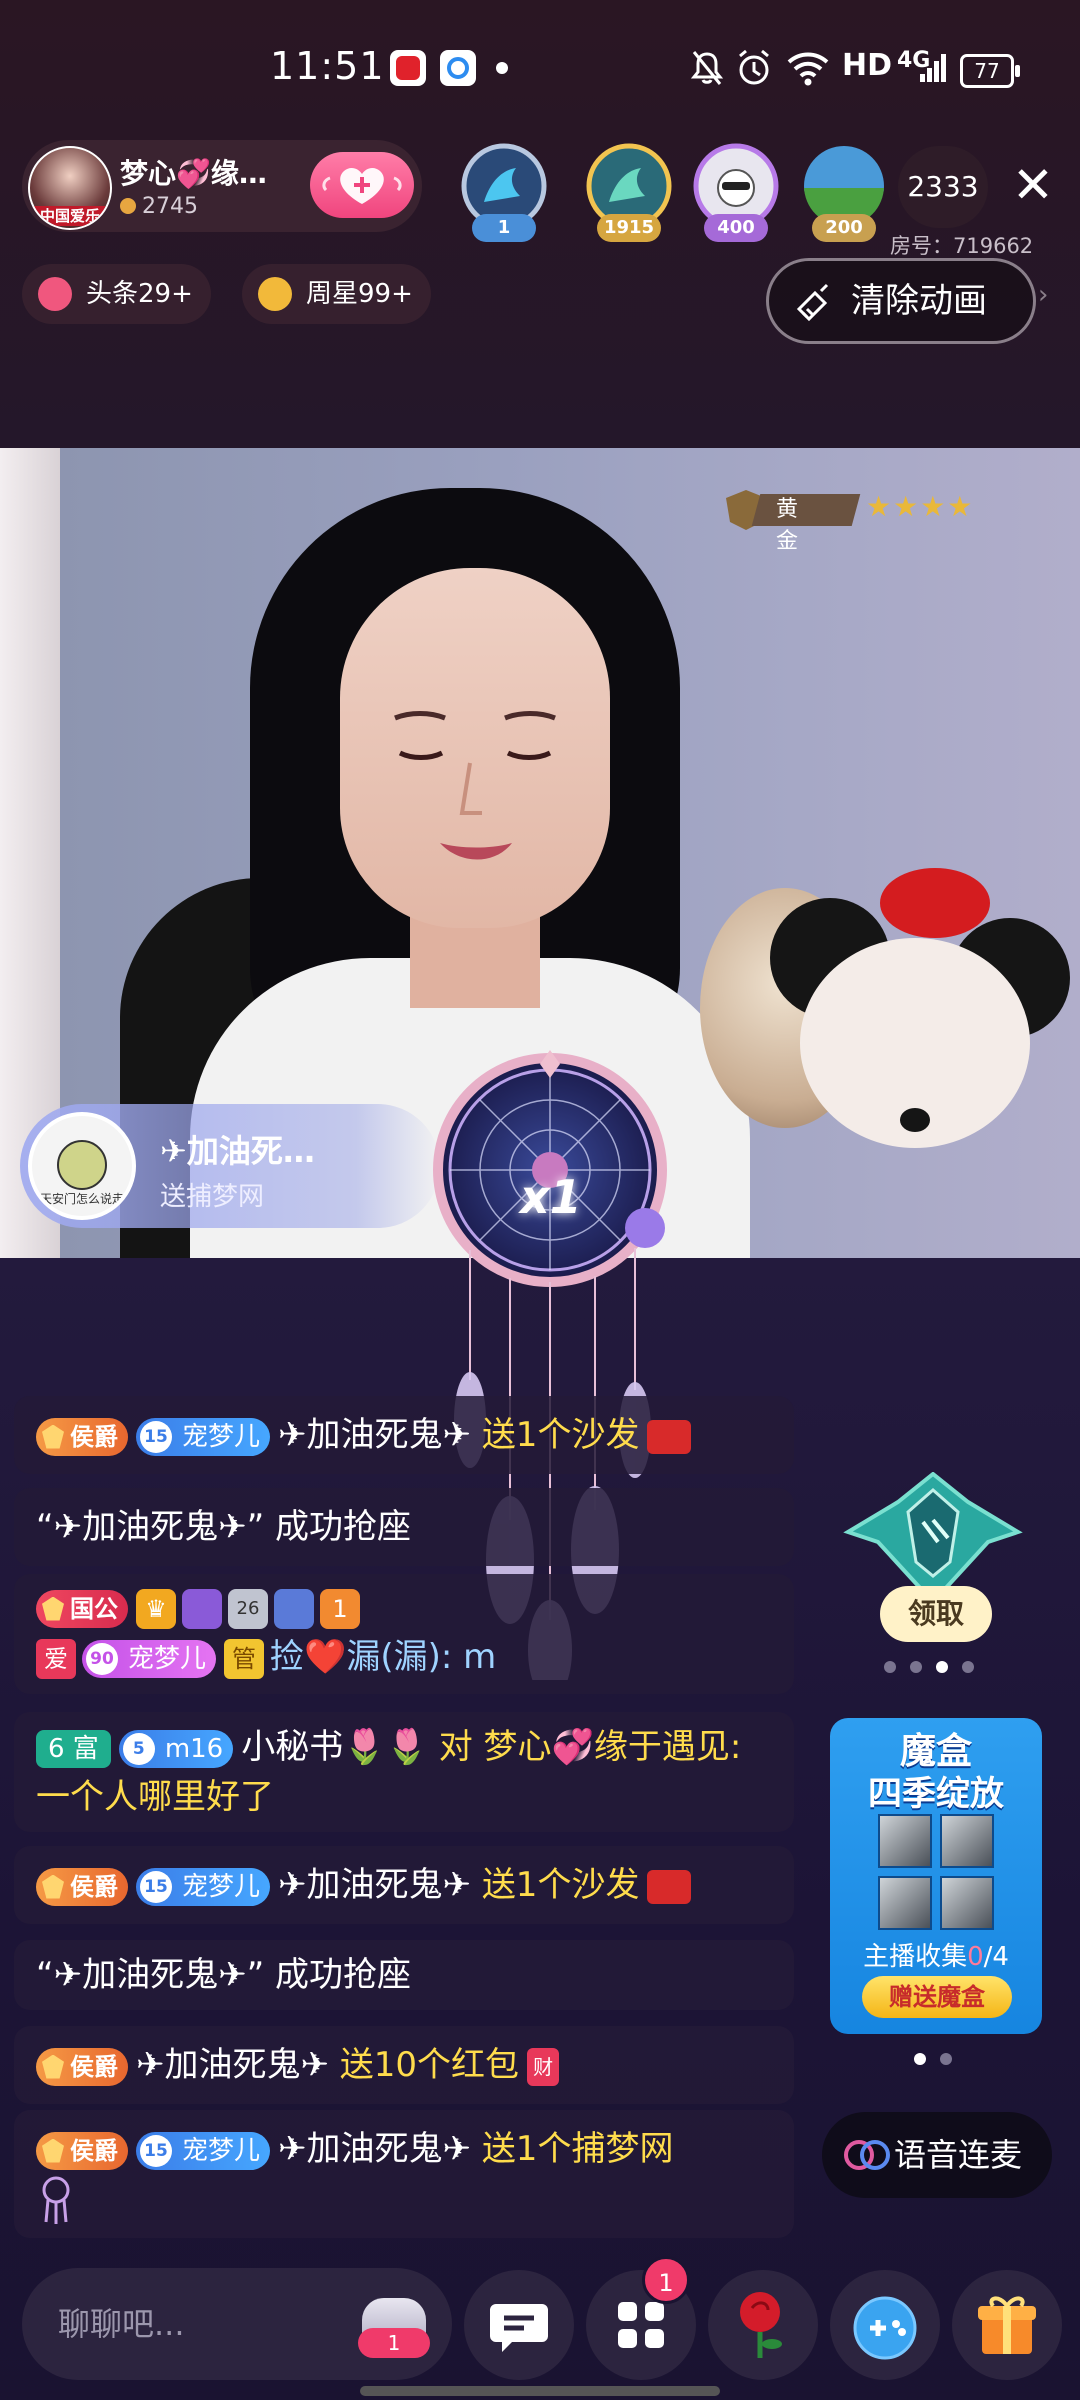 This screenshot has width=1080, height=2400. What do you see at coordinates (70, 188) in the screenshot?
I see `anchor-avatar: 中国爱乐` at bounding box center [70, 188].